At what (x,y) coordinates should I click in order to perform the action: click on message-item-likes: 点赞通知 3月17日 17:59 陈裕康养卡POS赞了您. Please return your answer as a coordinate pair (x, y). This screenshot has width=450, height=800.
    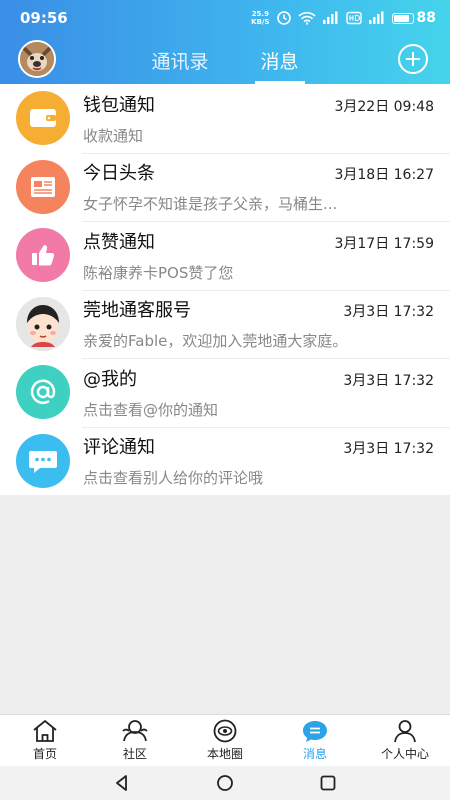
    Looking at the image, I should click on (225, 255).